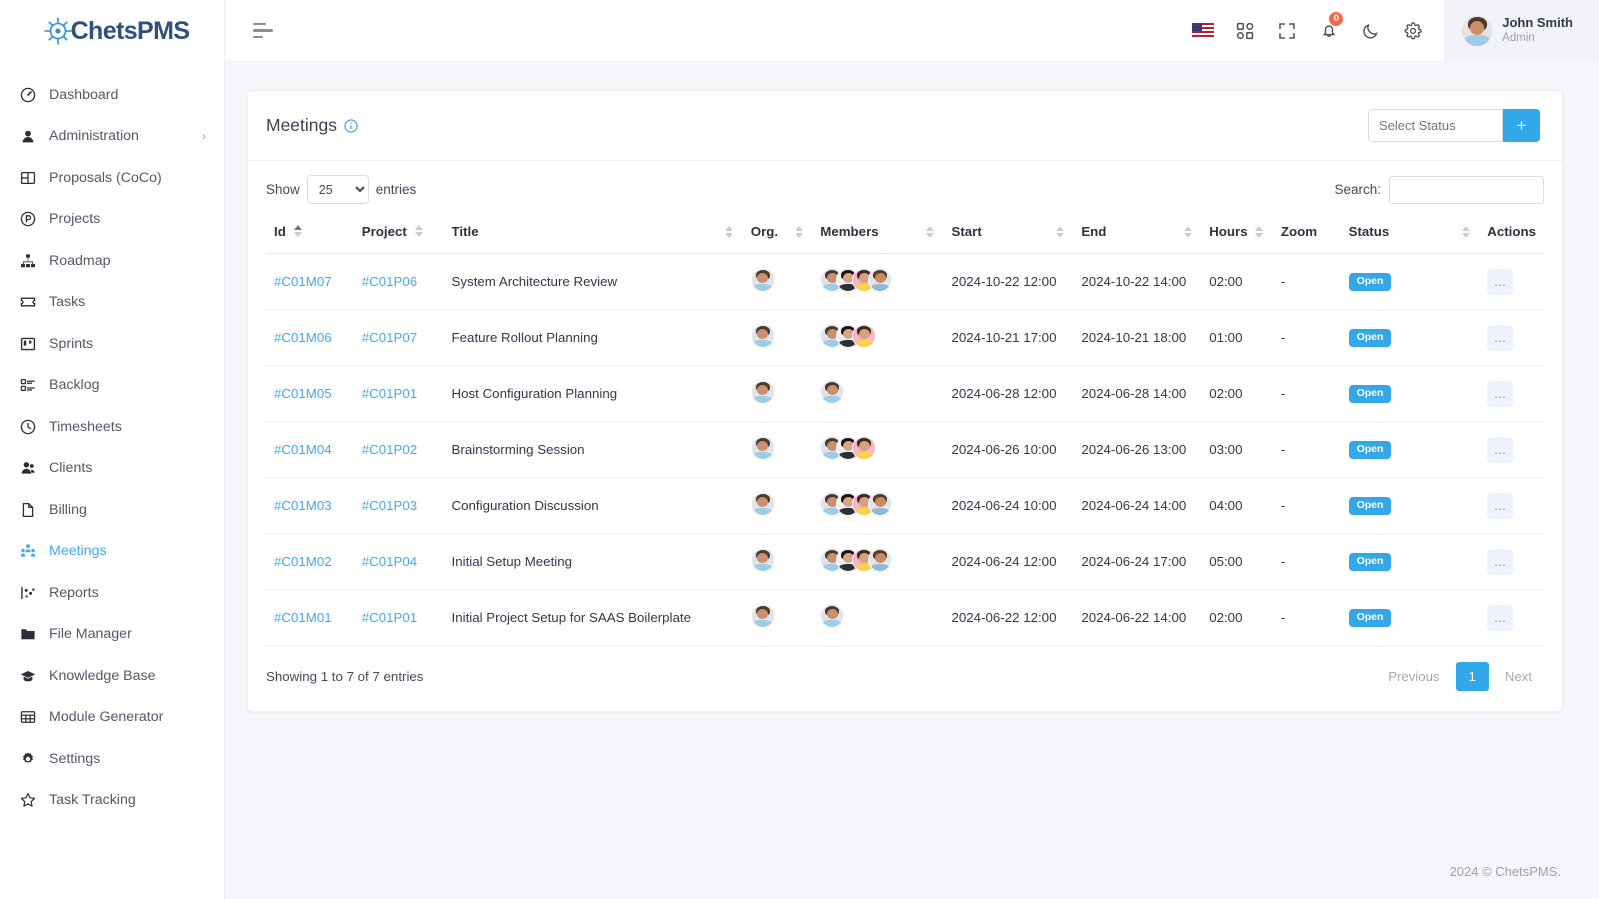 The image size is (1599, 899). I want to click on column-header-zoom: Zoom, so click(1306, 234).